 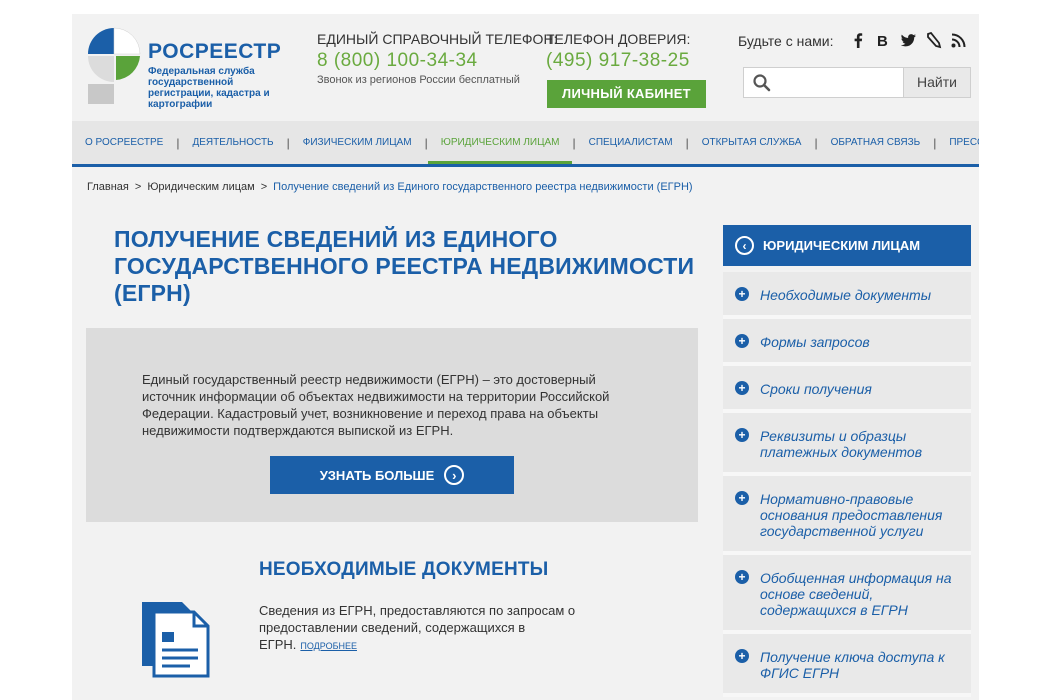 I want to click on sidebar-header: ‹ ЮРИДИЧЕСКИМ ЛИЦАМ, so click(x=847, y=245).